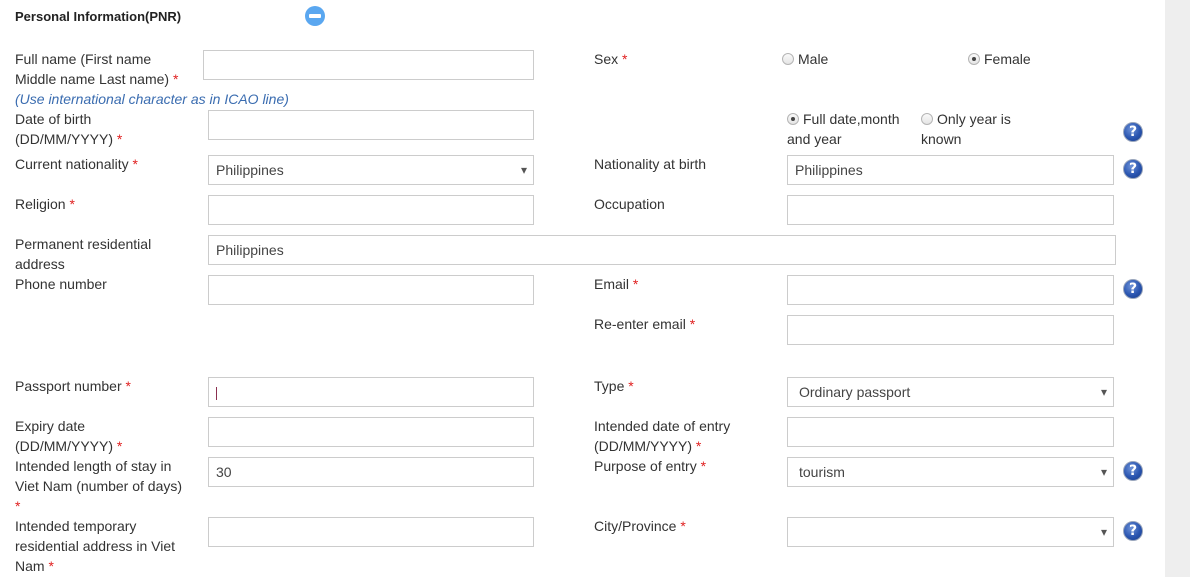  I want to click on phone-label: Phone number, so click(61, 284).